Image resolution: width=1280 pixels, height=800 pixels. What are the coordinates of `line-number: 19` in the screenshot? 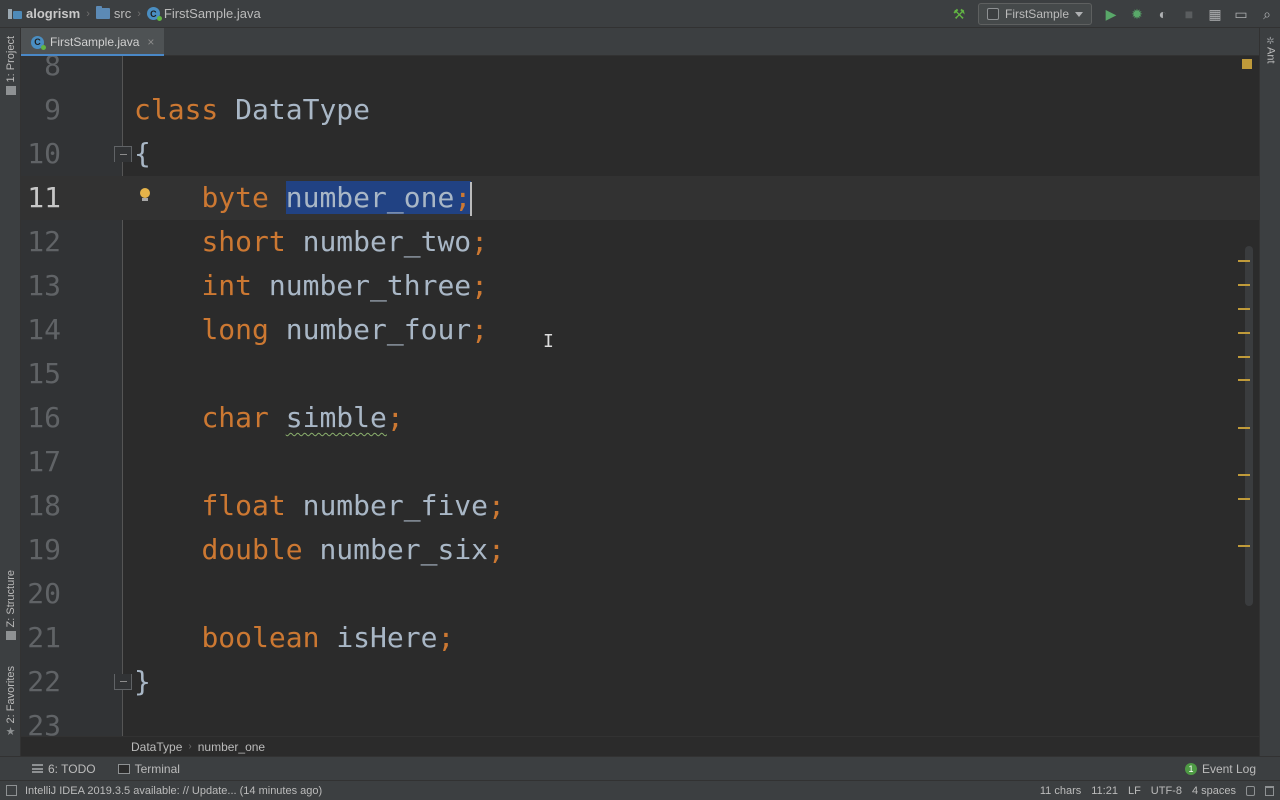 It's located at (44, 549).